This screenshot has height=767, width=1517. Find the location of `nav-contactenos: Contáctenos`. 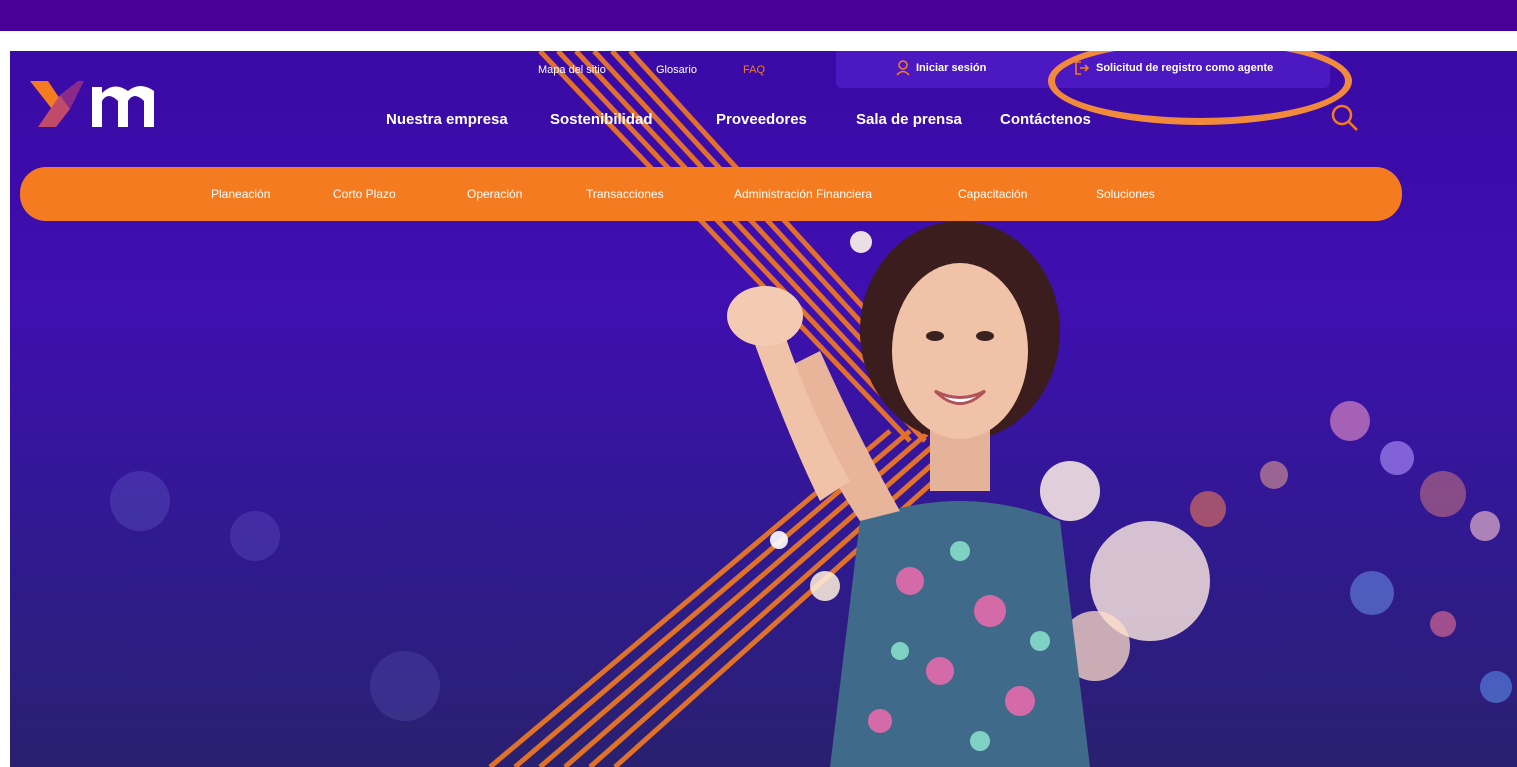

nav-contactenos: Contáctenos is located at coordinates (1045, 119).